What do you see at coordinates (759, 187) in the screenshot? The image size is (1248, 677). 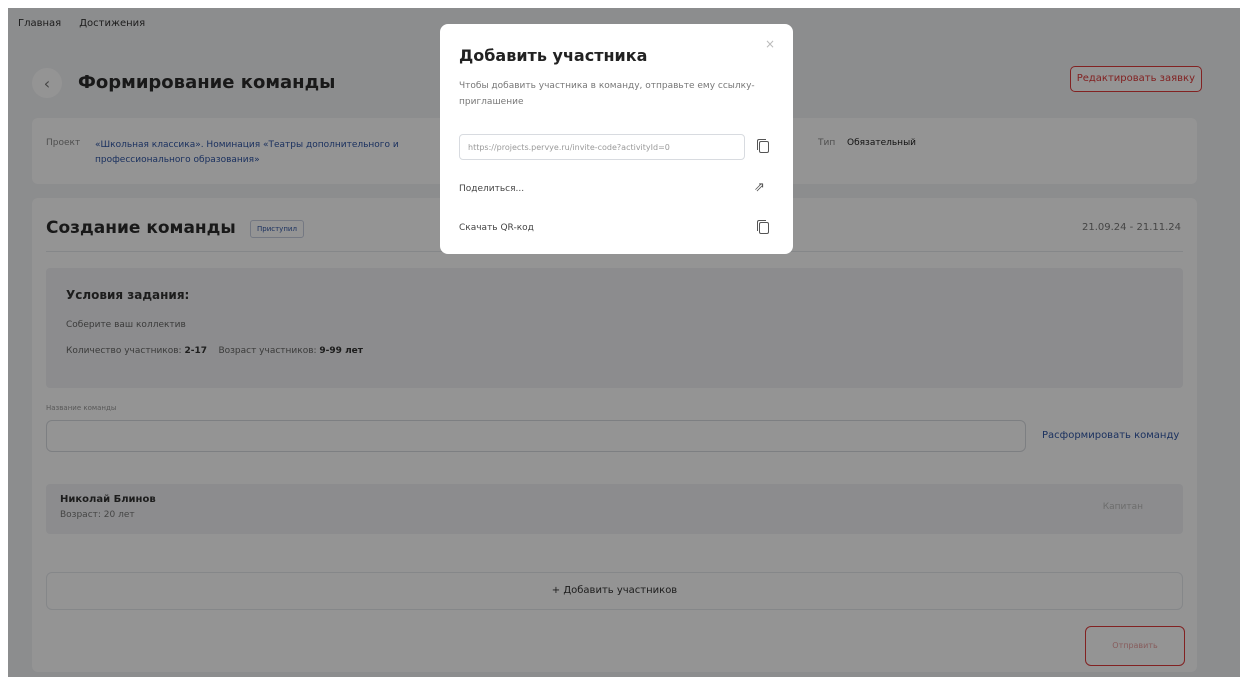 I see `share-icon: ⇗` at bounding box center [759, 187].